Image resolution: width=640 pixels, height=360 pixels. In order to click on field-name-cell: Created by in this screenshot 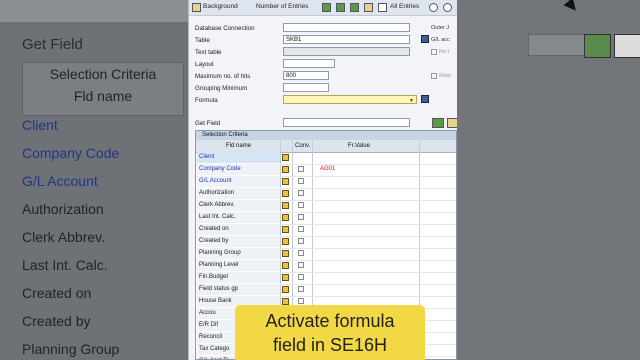, I will do `click(238, 241)`.